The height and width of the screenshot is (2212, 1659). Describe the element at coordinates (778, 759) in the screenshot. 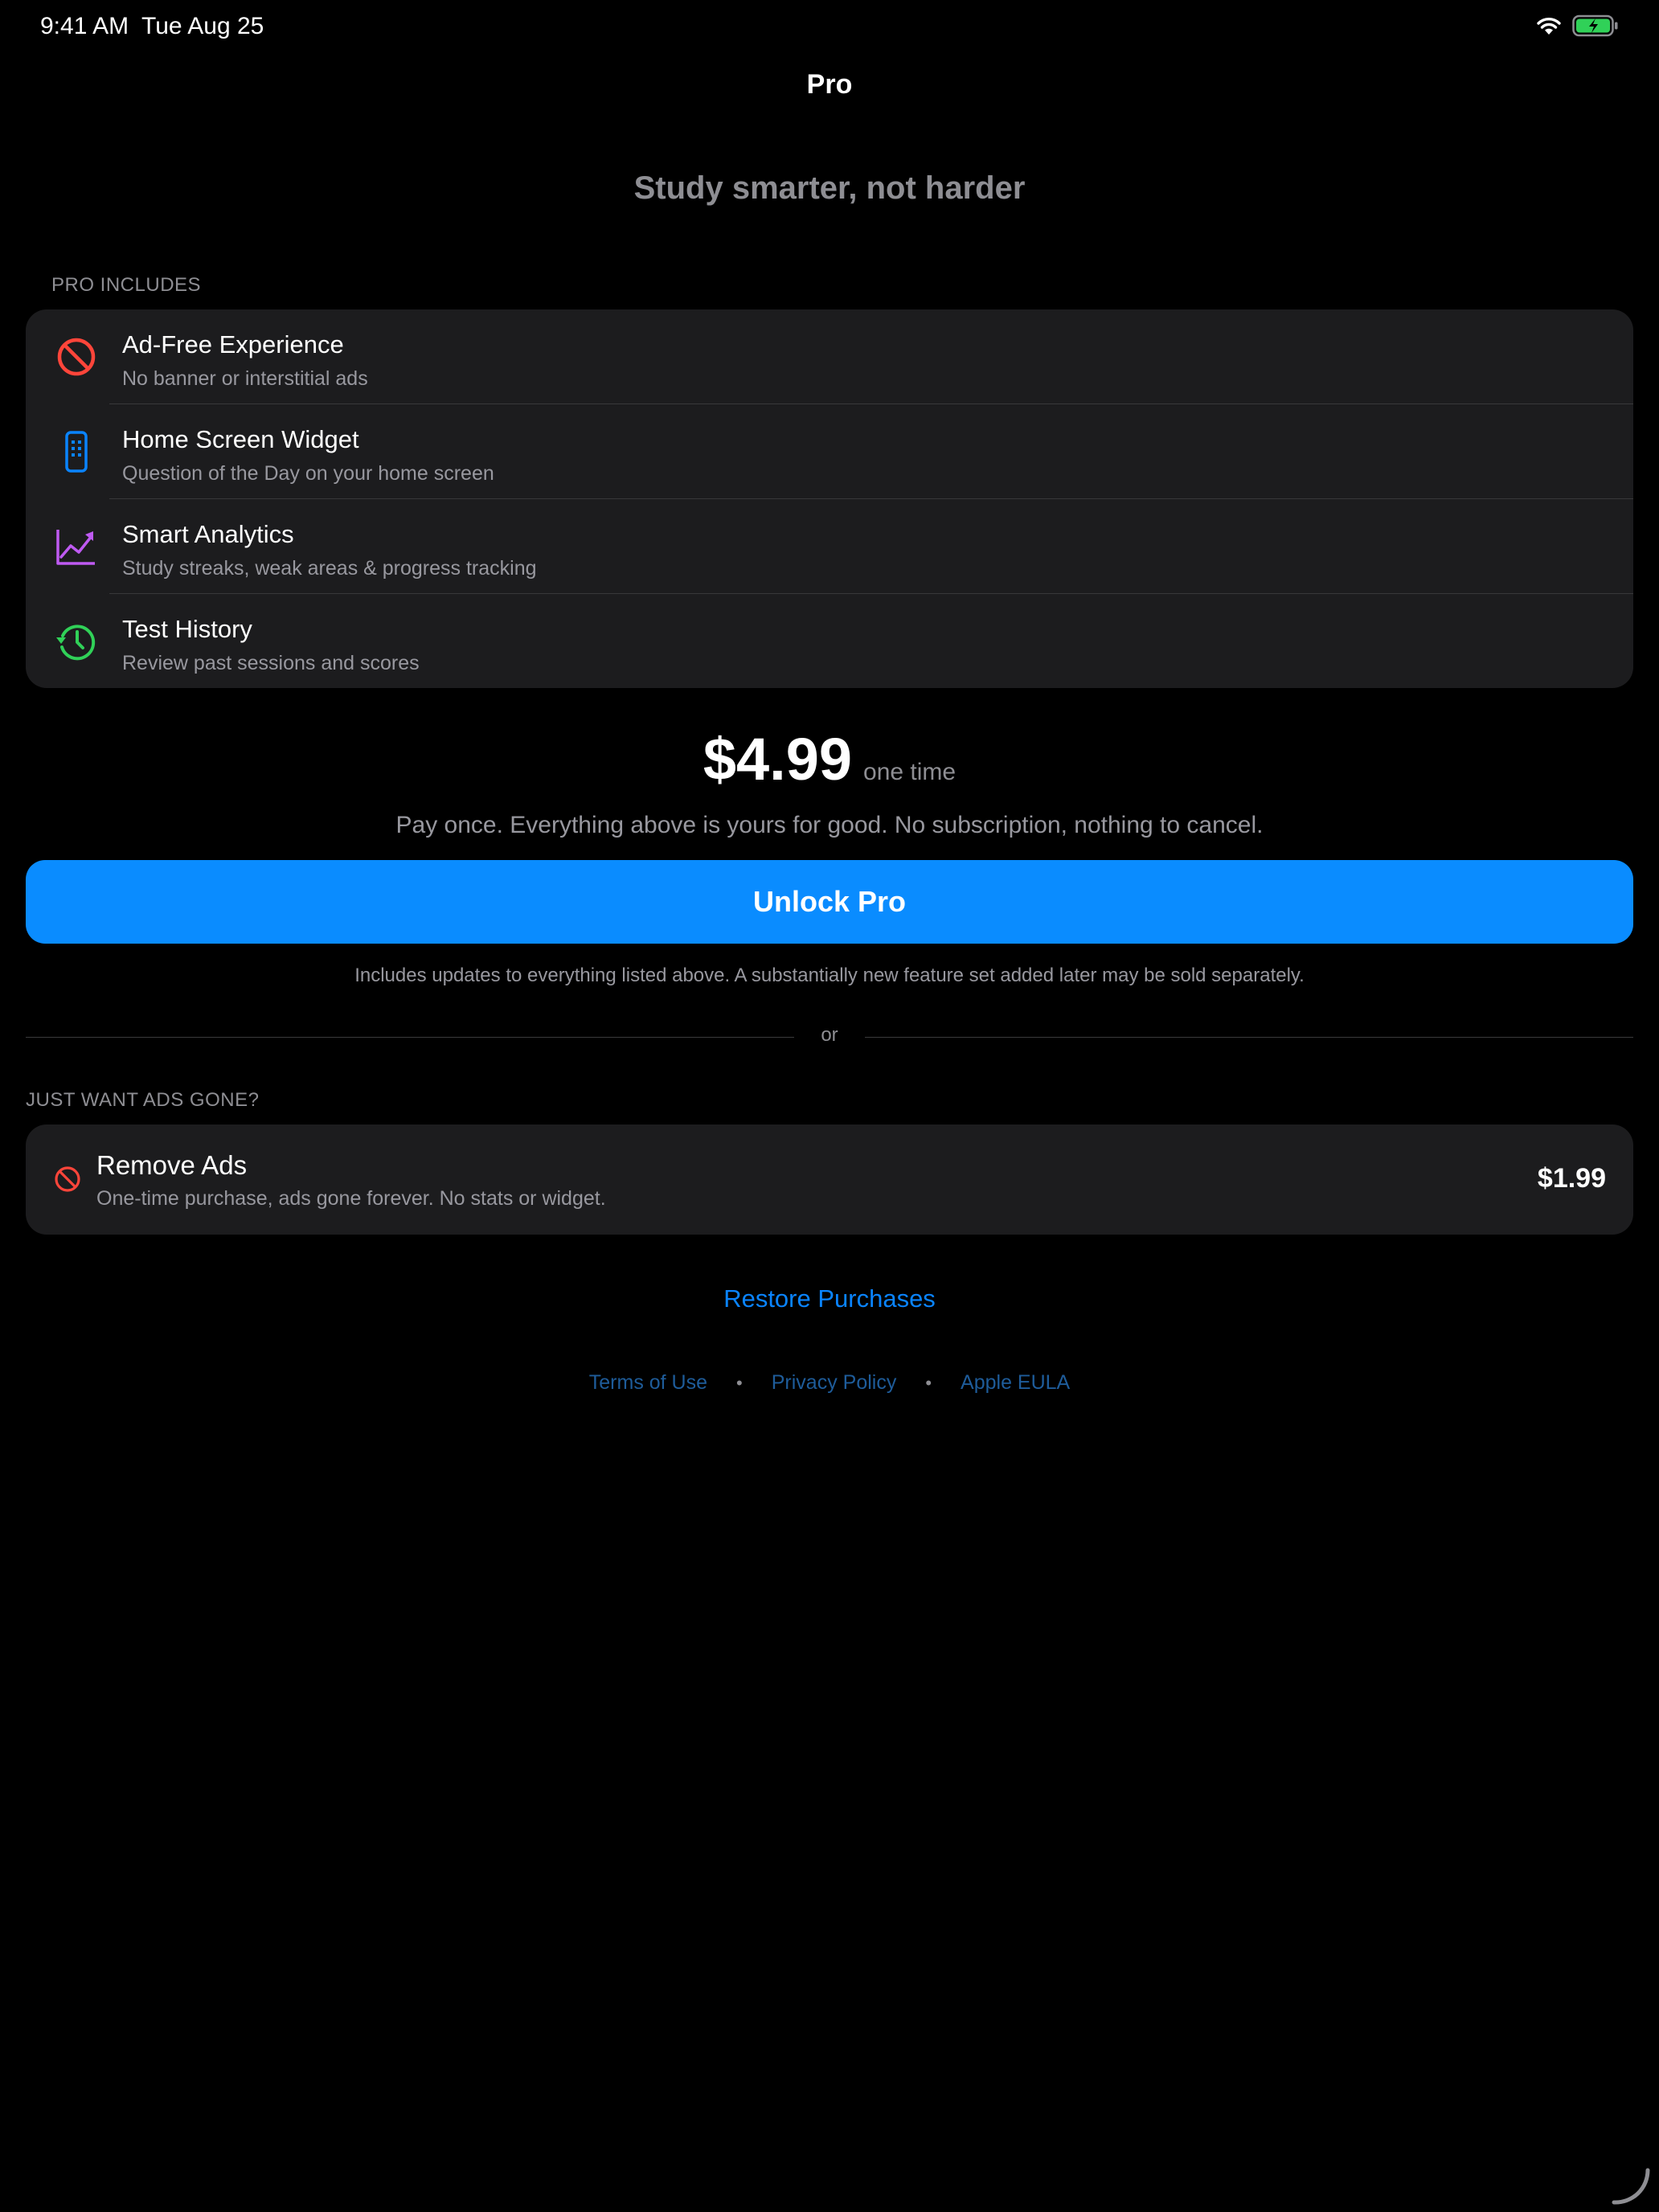

I see `price-amount: $4.99` at that location.